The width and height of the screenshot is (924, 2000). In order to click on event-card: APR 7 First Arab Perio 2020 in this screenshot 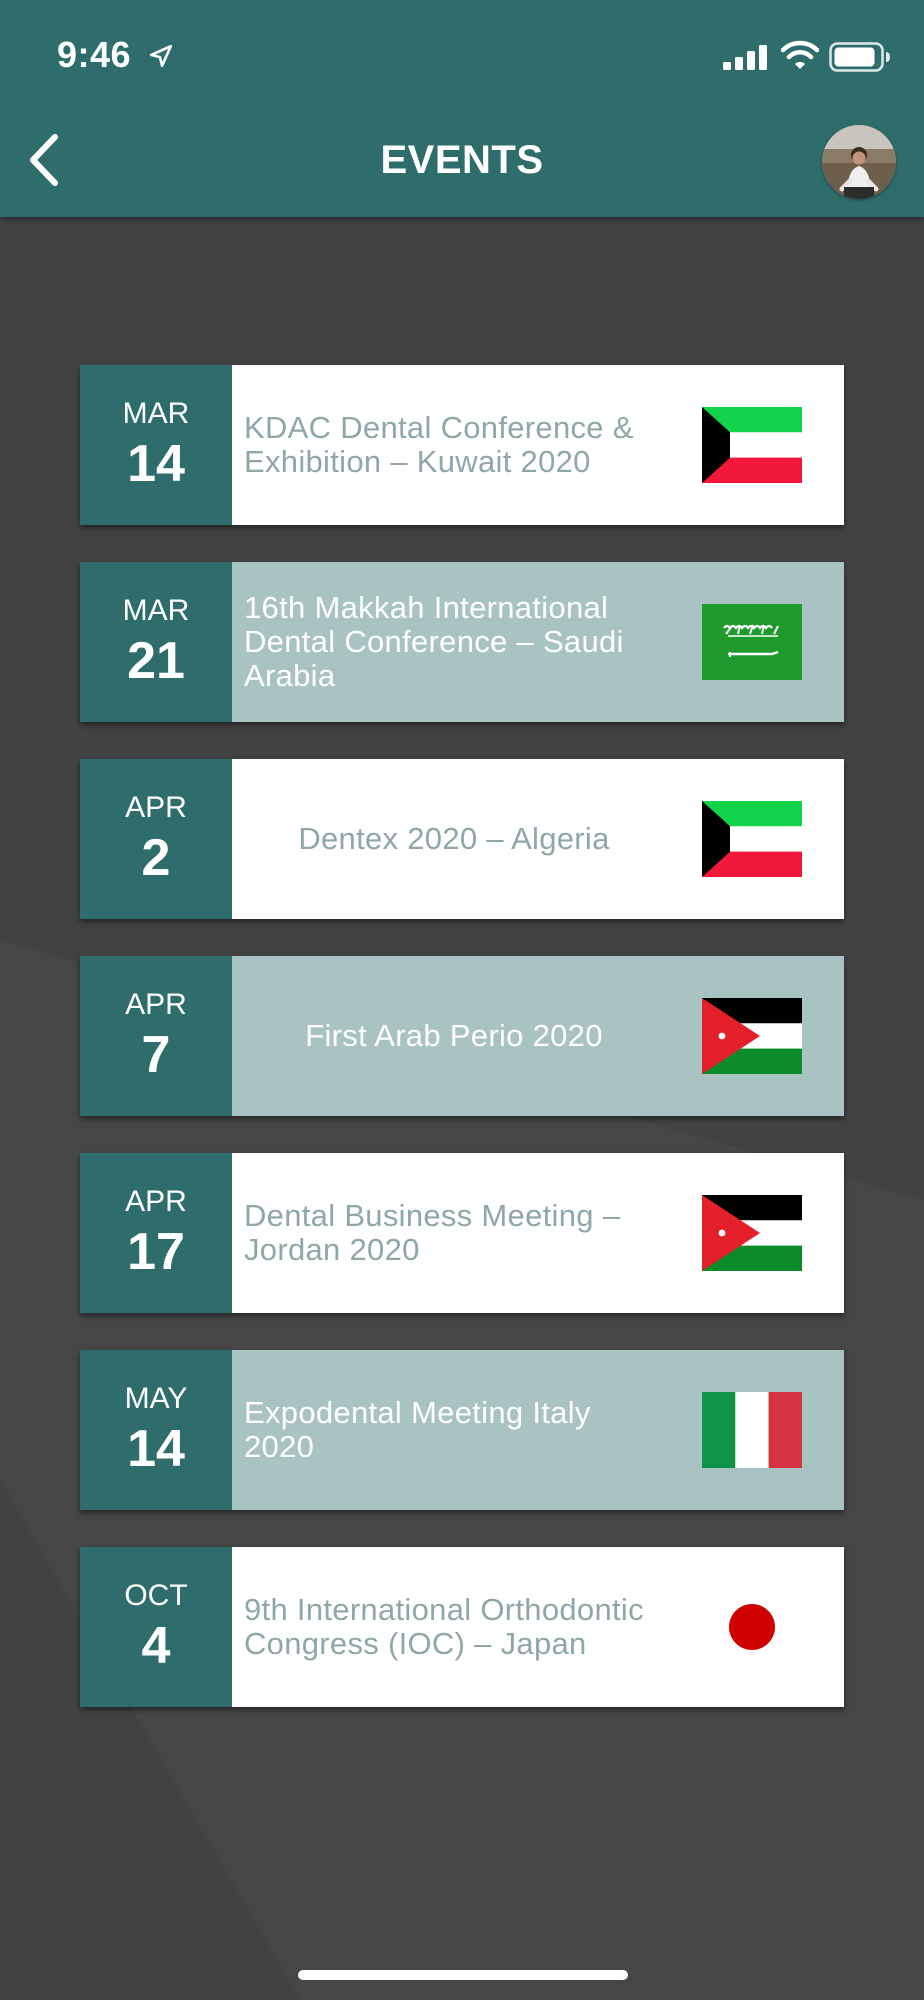, I will do `click(462, 1036)`.